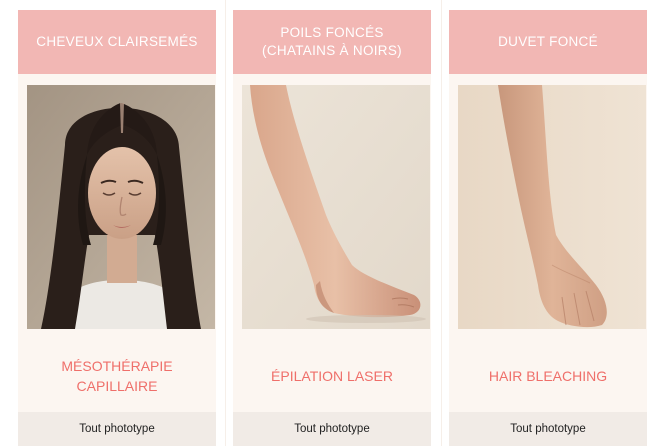 The image size is (650, 446). What do you see at coordinates (117, 376) in the screenshot?
I see `treatment-name: MÉSOTHÉRAPIE CAPILLAIRE` at bounding box center [117, 376].